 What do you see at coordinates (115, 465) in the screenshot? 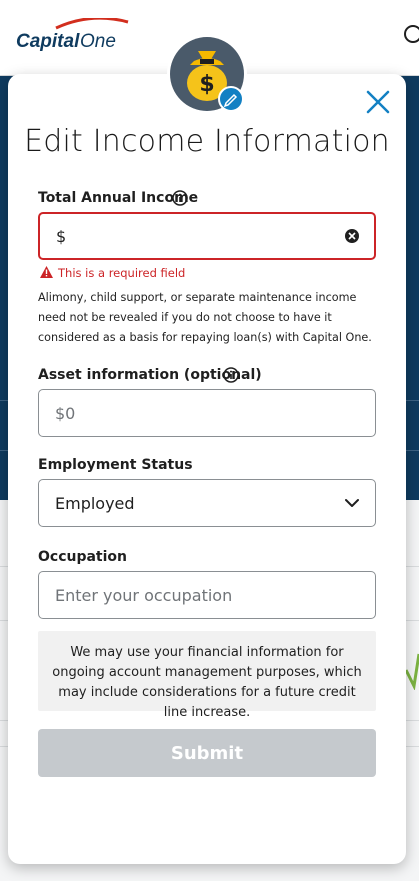
I see `employment-label: Employment Status` at bounding box center [115, 465].